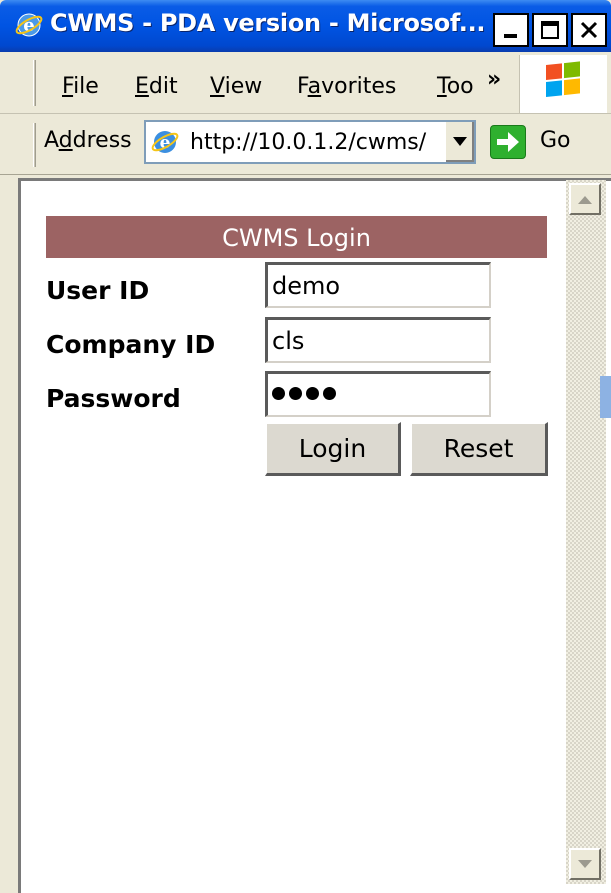  What do you see at coordinates (346, 86) in the screenshot?
I see `menu-favorites: Favorites` at bounding box center [346, 86].